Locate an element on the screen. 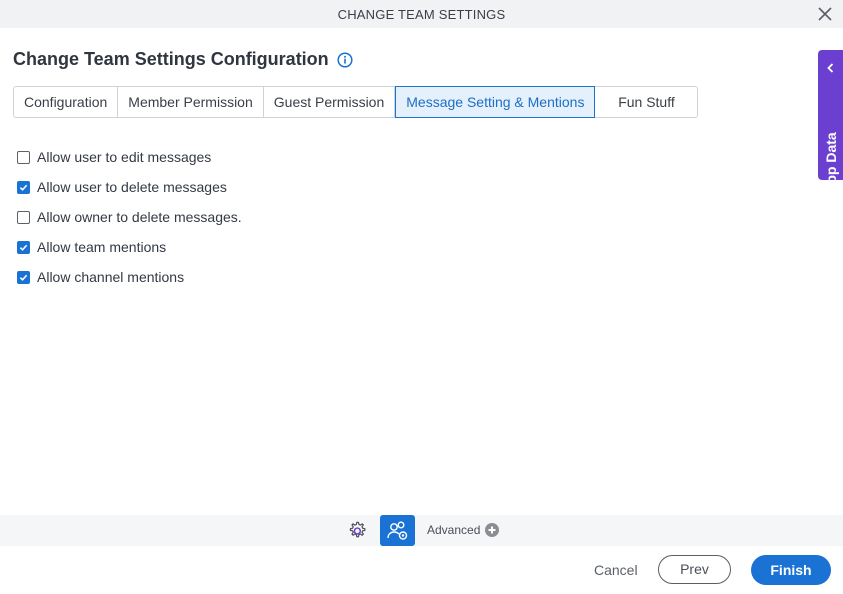 The image size is (843, 594). checkbox-edit-messages is located at coordinates (23, 157).